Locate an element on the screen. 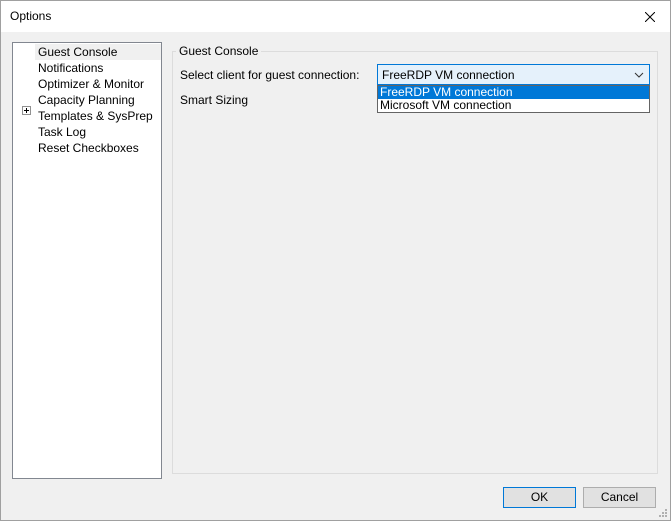  smart-sizing-label: Smart Sizing is located at coordinates (214, 100).